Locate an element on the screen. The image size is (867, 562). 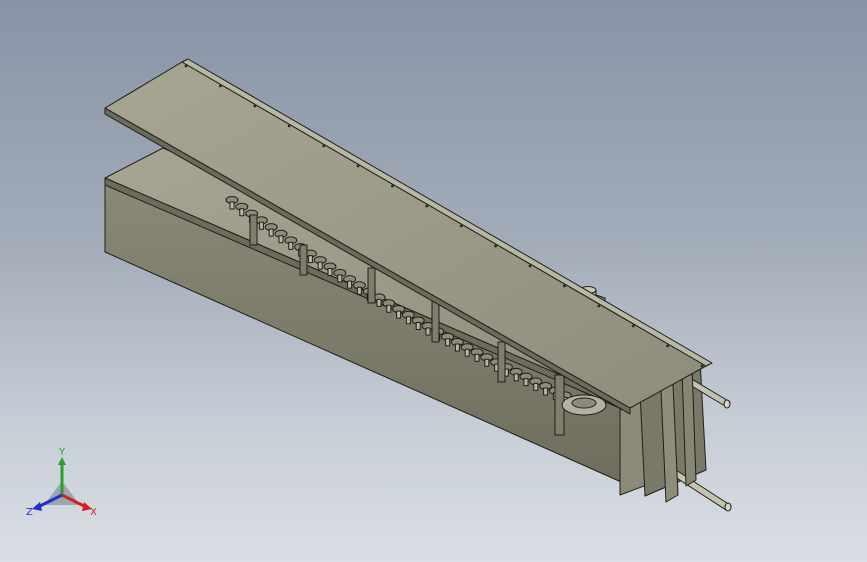
y-axis-head is located at coordinates (62, 461).